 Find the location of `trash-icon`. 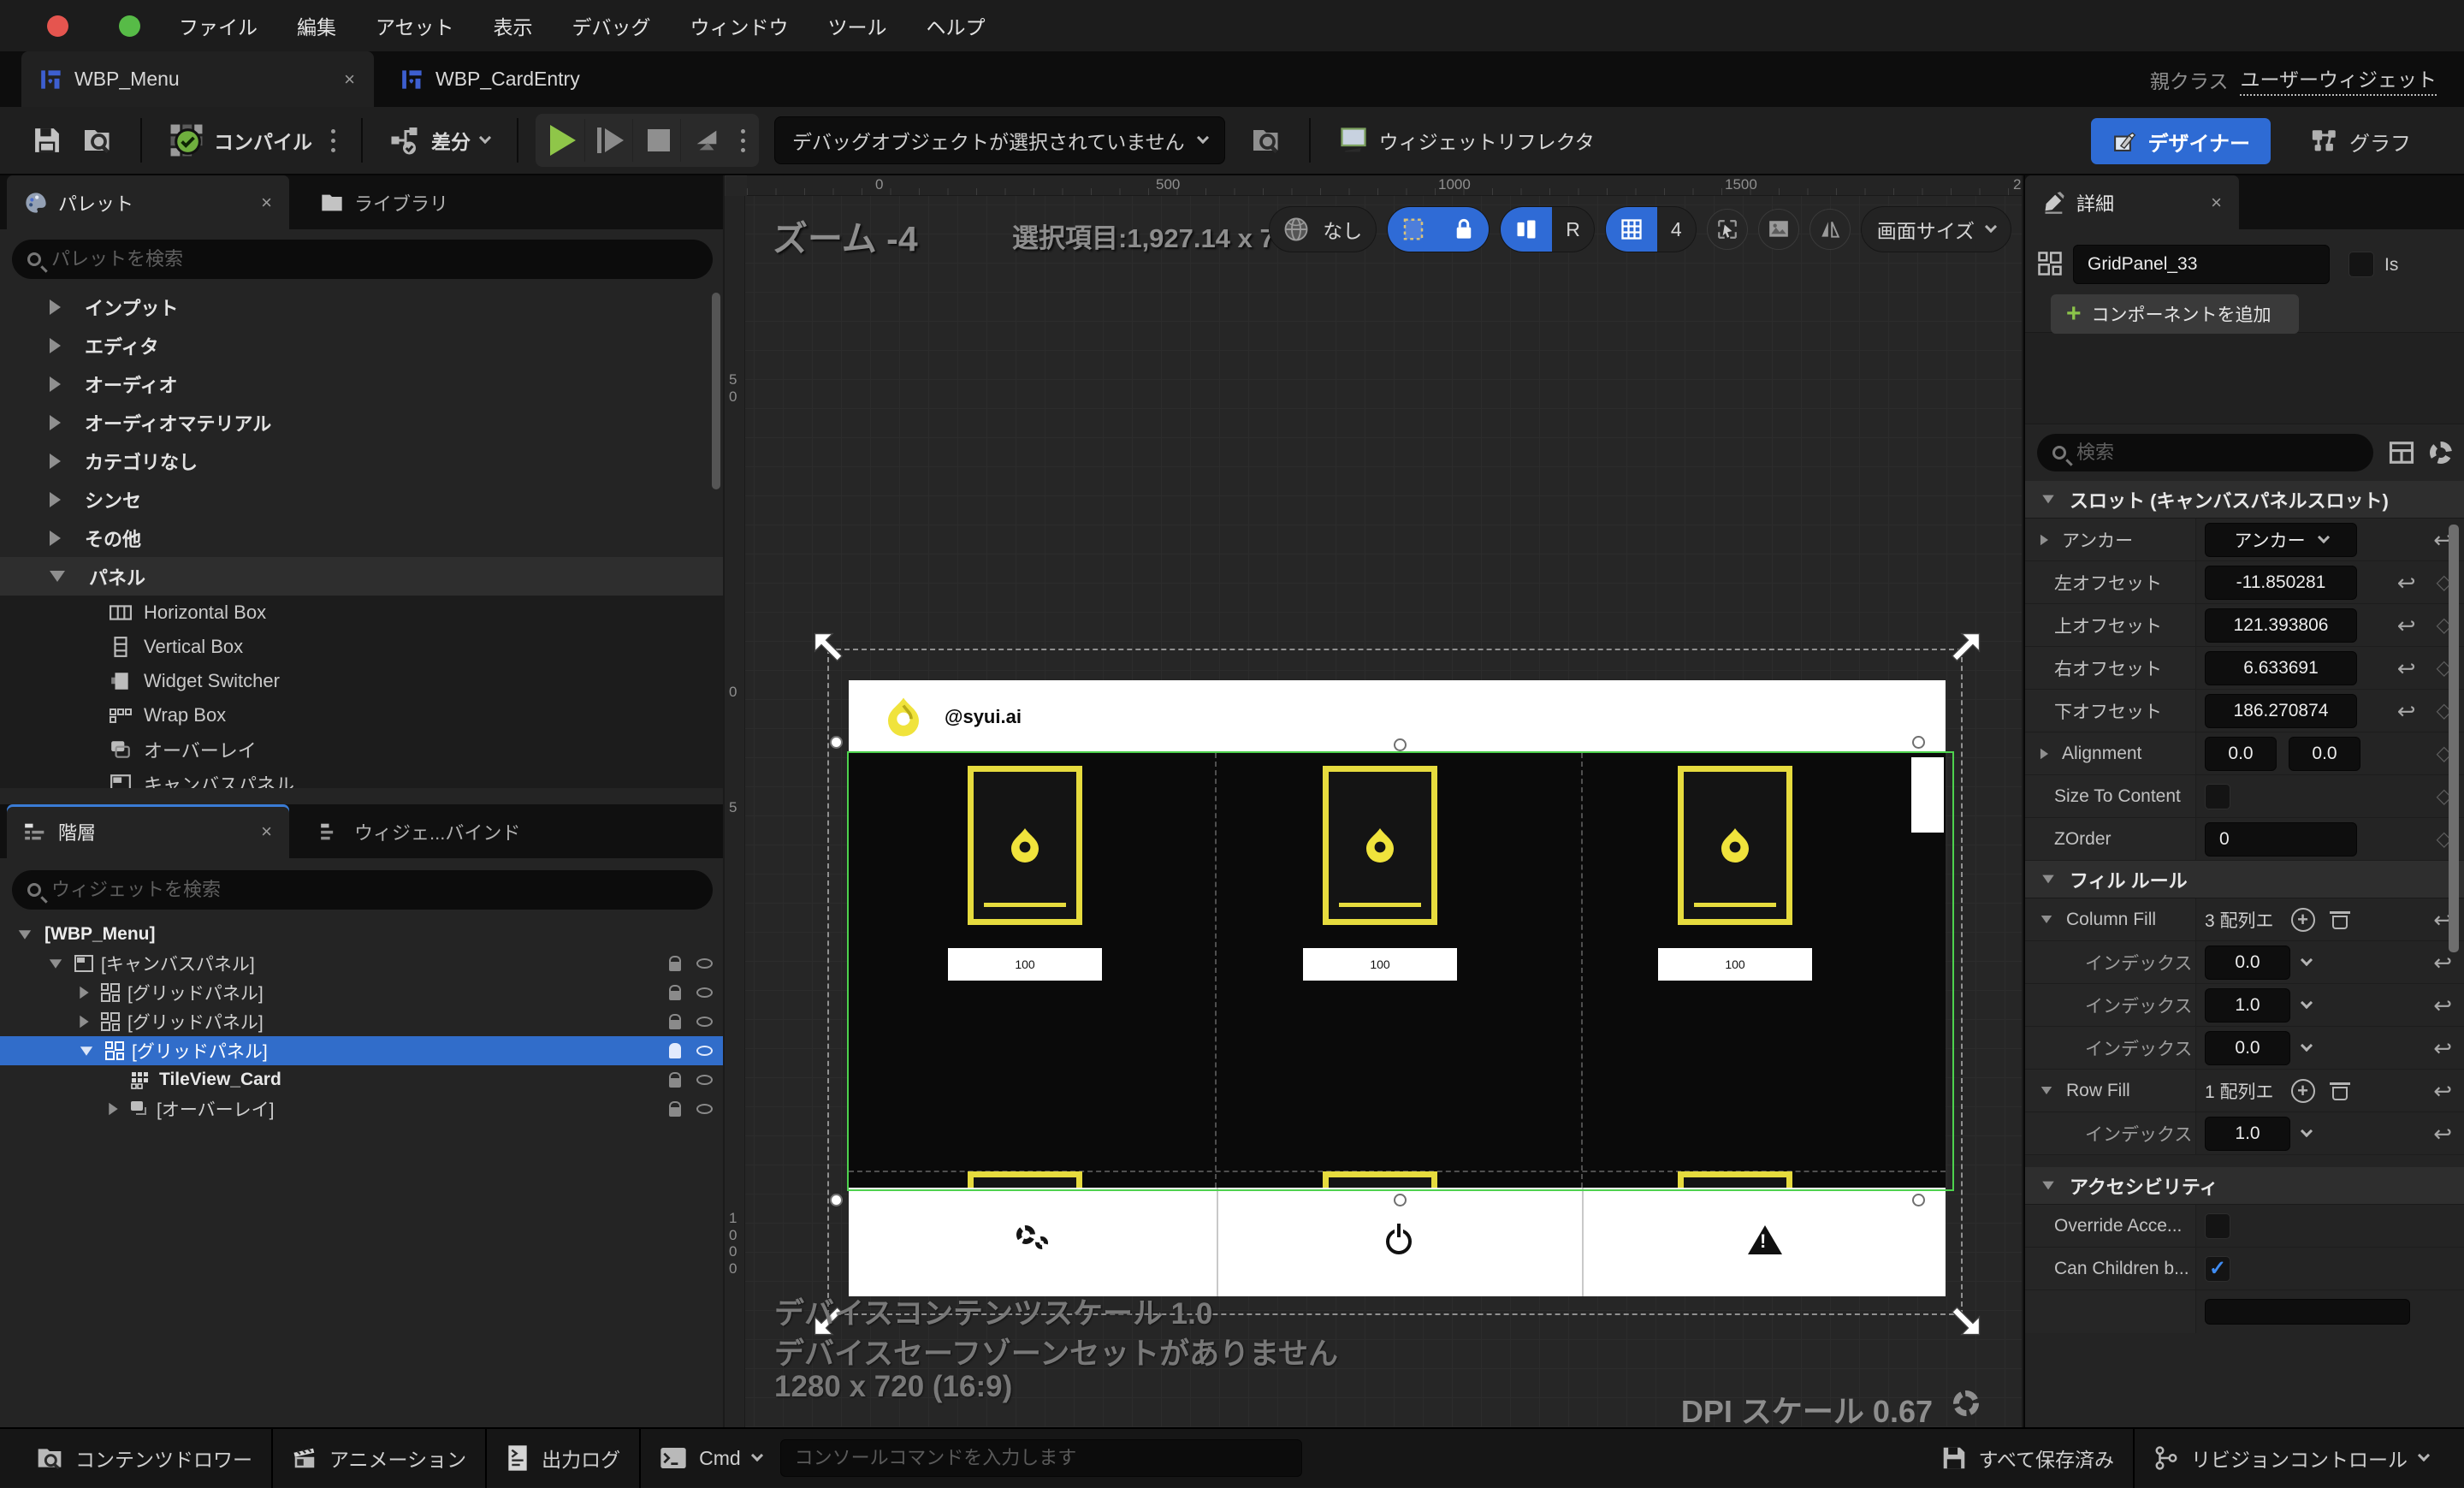

trash-icon is located at coordinates (2339, 1091).